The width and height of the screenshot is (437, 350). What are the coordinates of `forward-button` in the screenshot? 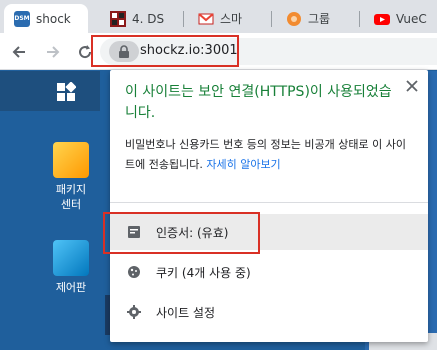 It's located at (53, 52).